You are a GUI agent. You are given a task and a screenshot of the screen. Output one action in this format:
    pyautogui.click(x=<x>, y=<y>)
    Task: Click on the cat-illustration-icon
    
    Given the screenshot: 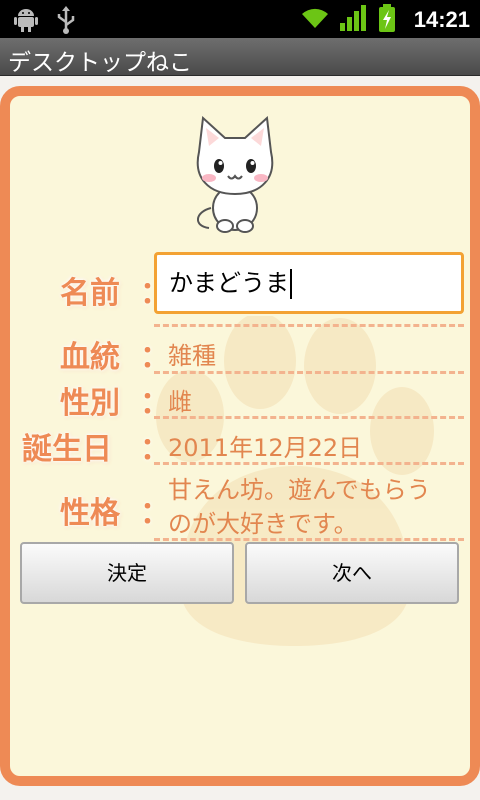 What is the action you would take?
    pyautogui.click(x=235, y=174)
    